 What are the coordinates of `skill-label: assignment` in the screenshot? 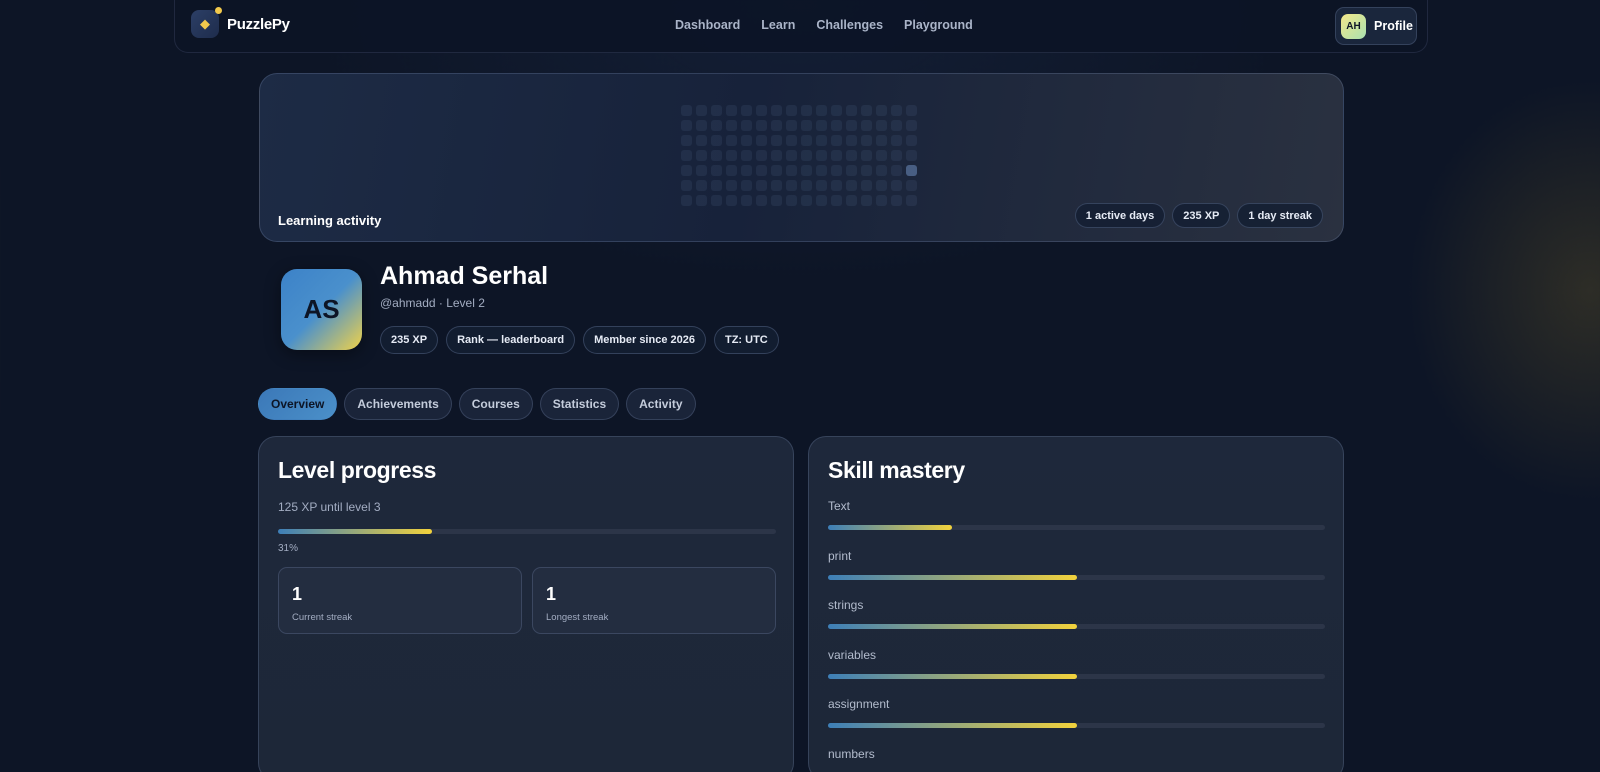 It's located at (859, 704).